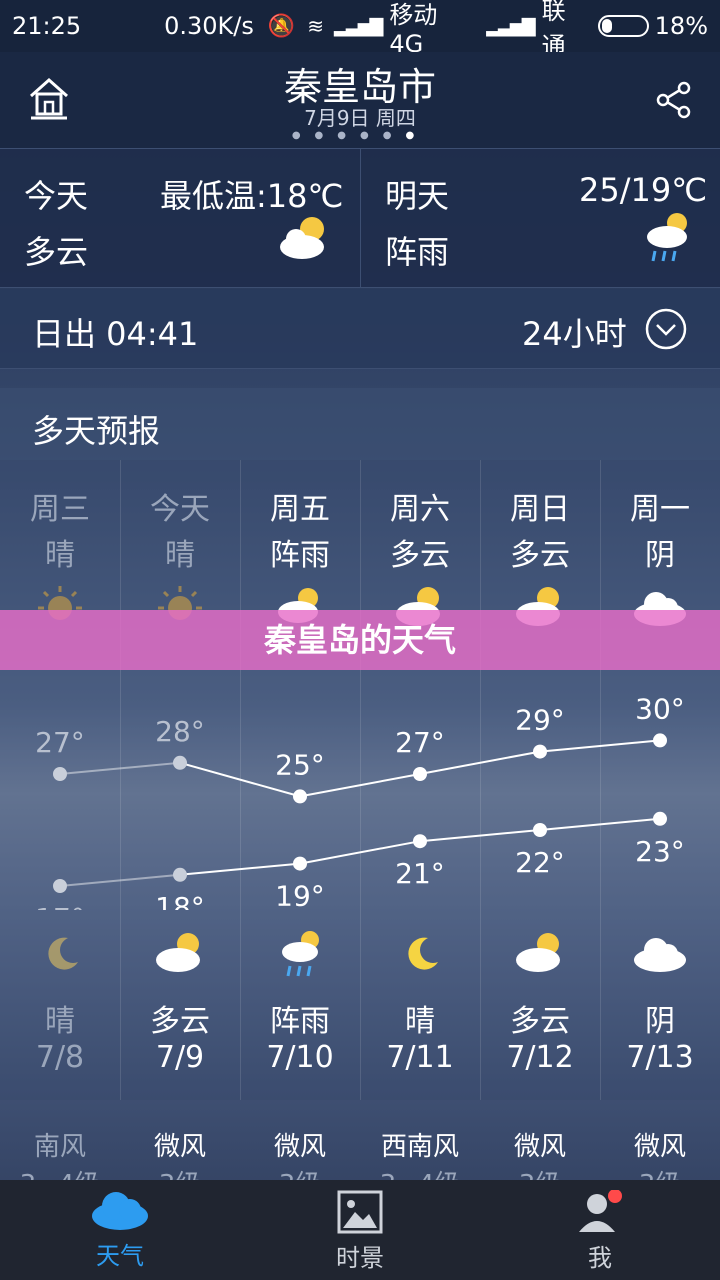  Describe the element at coordinates (316, 26) in the screenshot. I see `wifi-icon: ≋` at that location.